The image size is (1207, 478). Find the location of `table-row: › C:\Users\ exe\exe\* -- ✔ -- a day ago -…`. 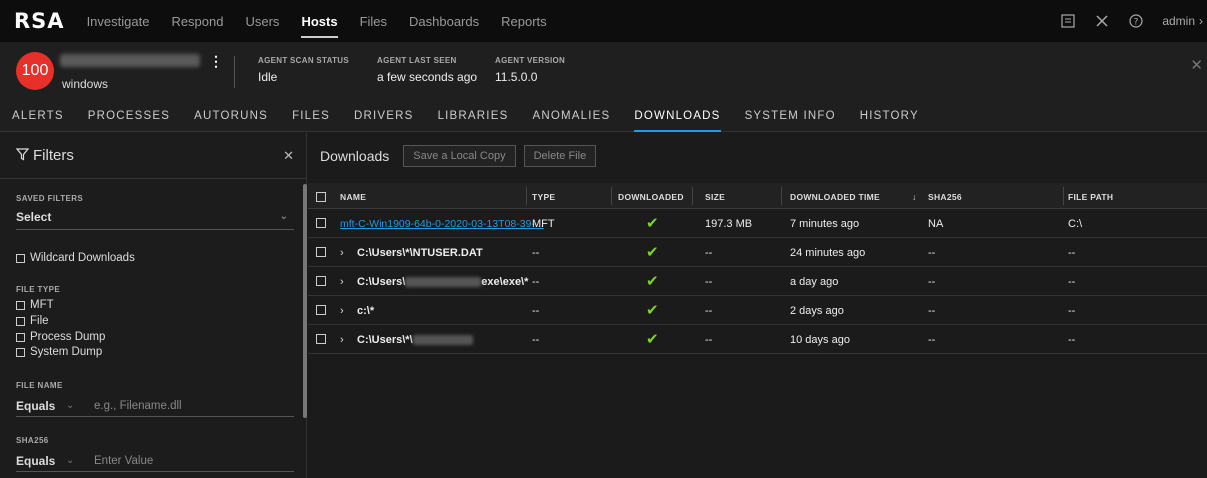

table-row: › C:\Users\ exe\exe\* -- ✔ -- a day ago -… is located at coordinates (757, 281).